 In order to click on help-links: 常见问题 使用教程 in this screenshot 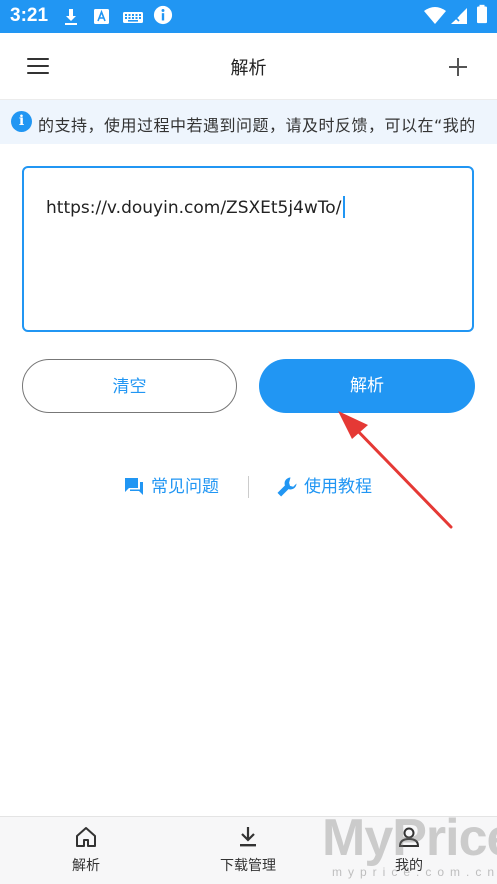, I will do `click(248, 487)`.